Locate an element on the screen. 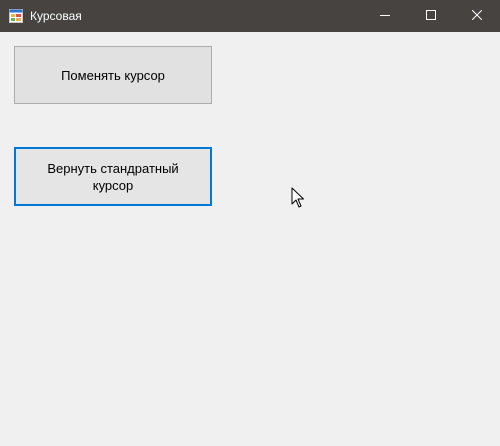 This screenshot has height=446, width=500. minimize-button is located at coordinates (385, 16).